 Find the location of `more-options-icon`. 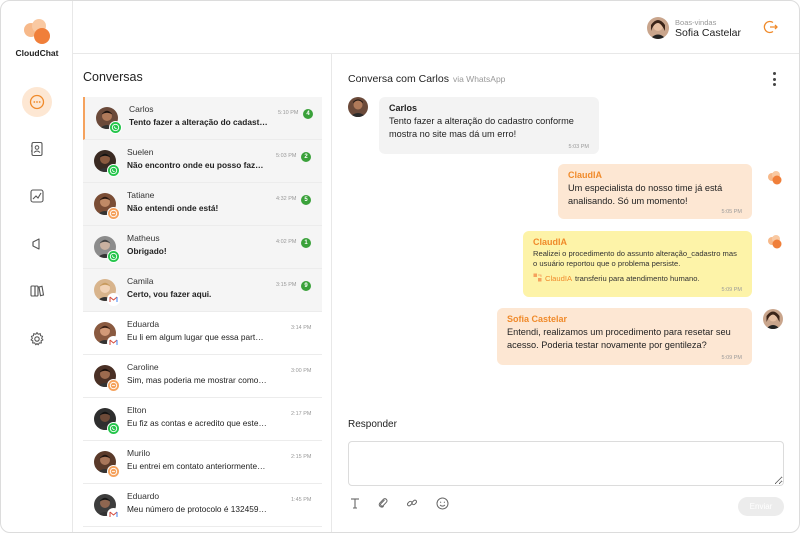

more-options-icon is located at coordinates (775, 80).